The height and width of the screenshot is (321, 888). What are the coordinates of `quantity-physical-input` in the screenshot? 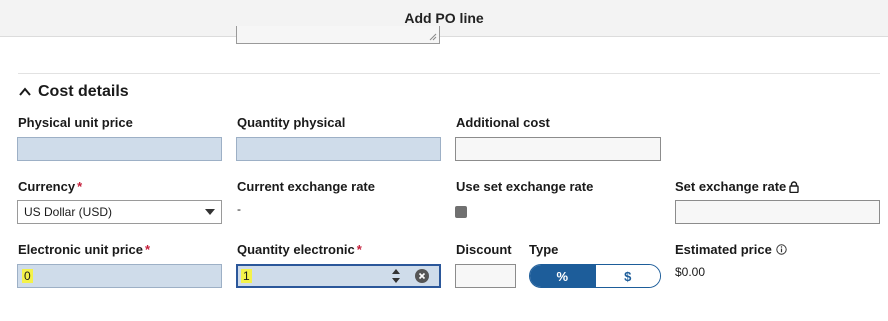 It's located at (338, 149).